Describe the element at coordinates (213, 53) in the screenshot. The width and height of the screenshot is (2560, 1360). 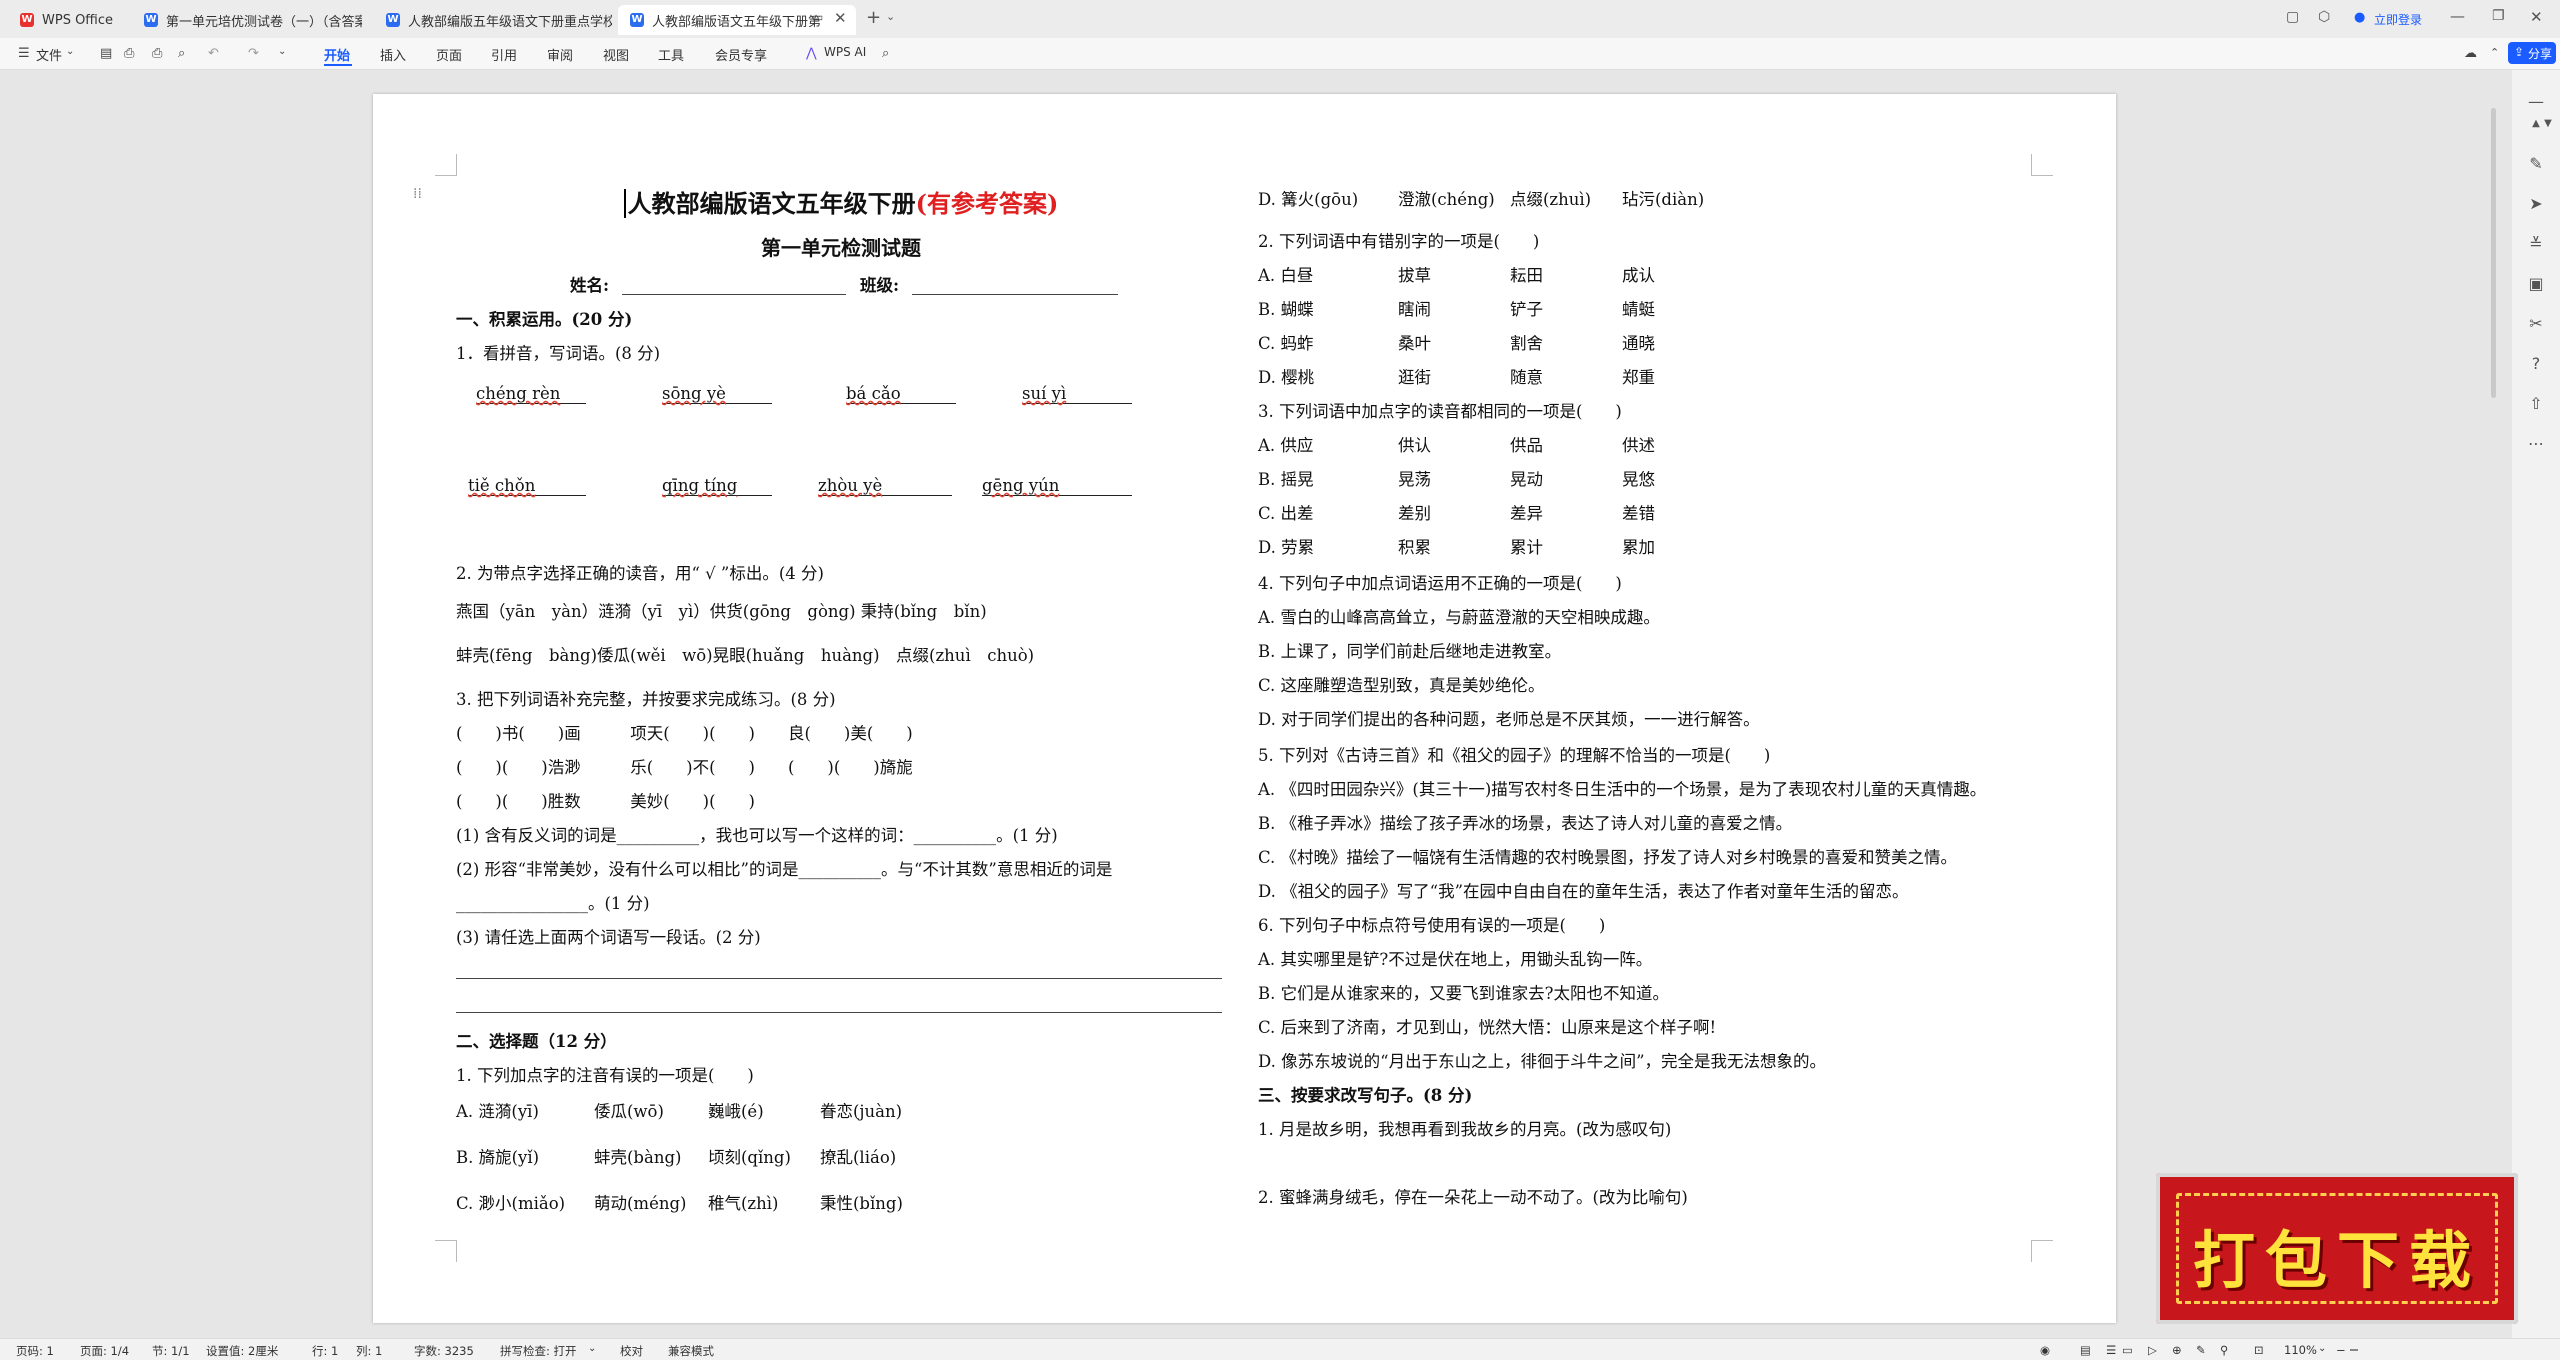
I see `undo-icon: ↶` at that location.